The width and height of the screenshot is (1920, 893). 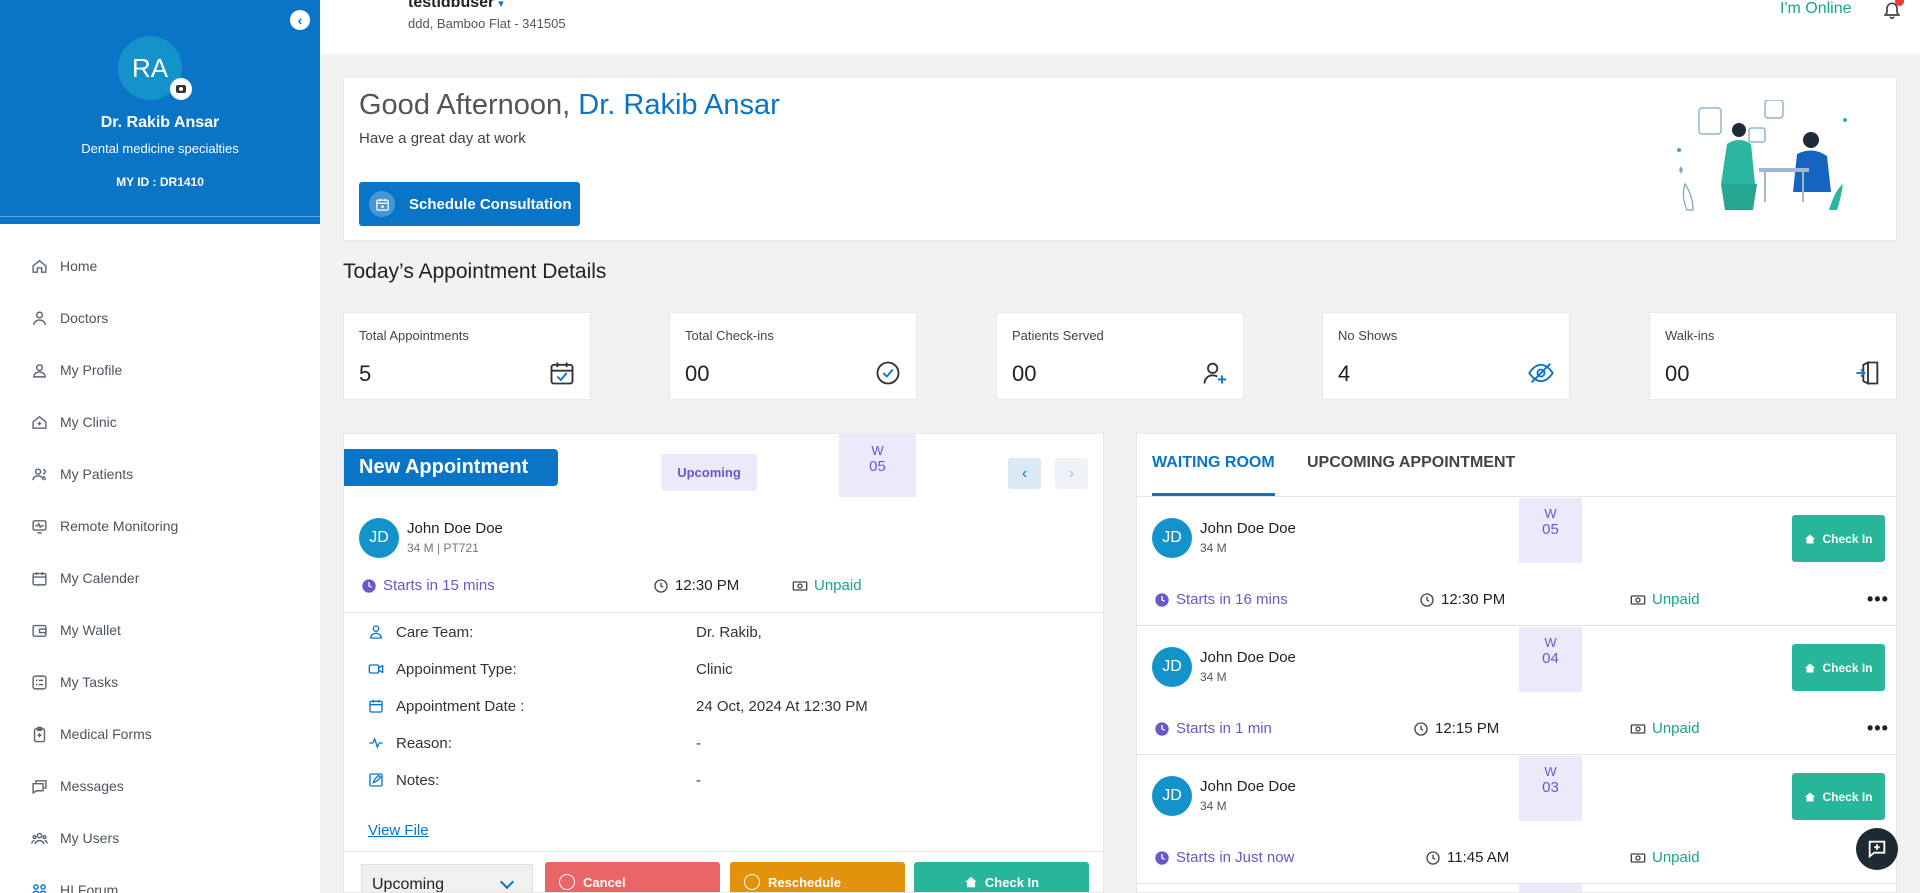 I want to click on status-select: Upcoming, so click(x=447, y=878).